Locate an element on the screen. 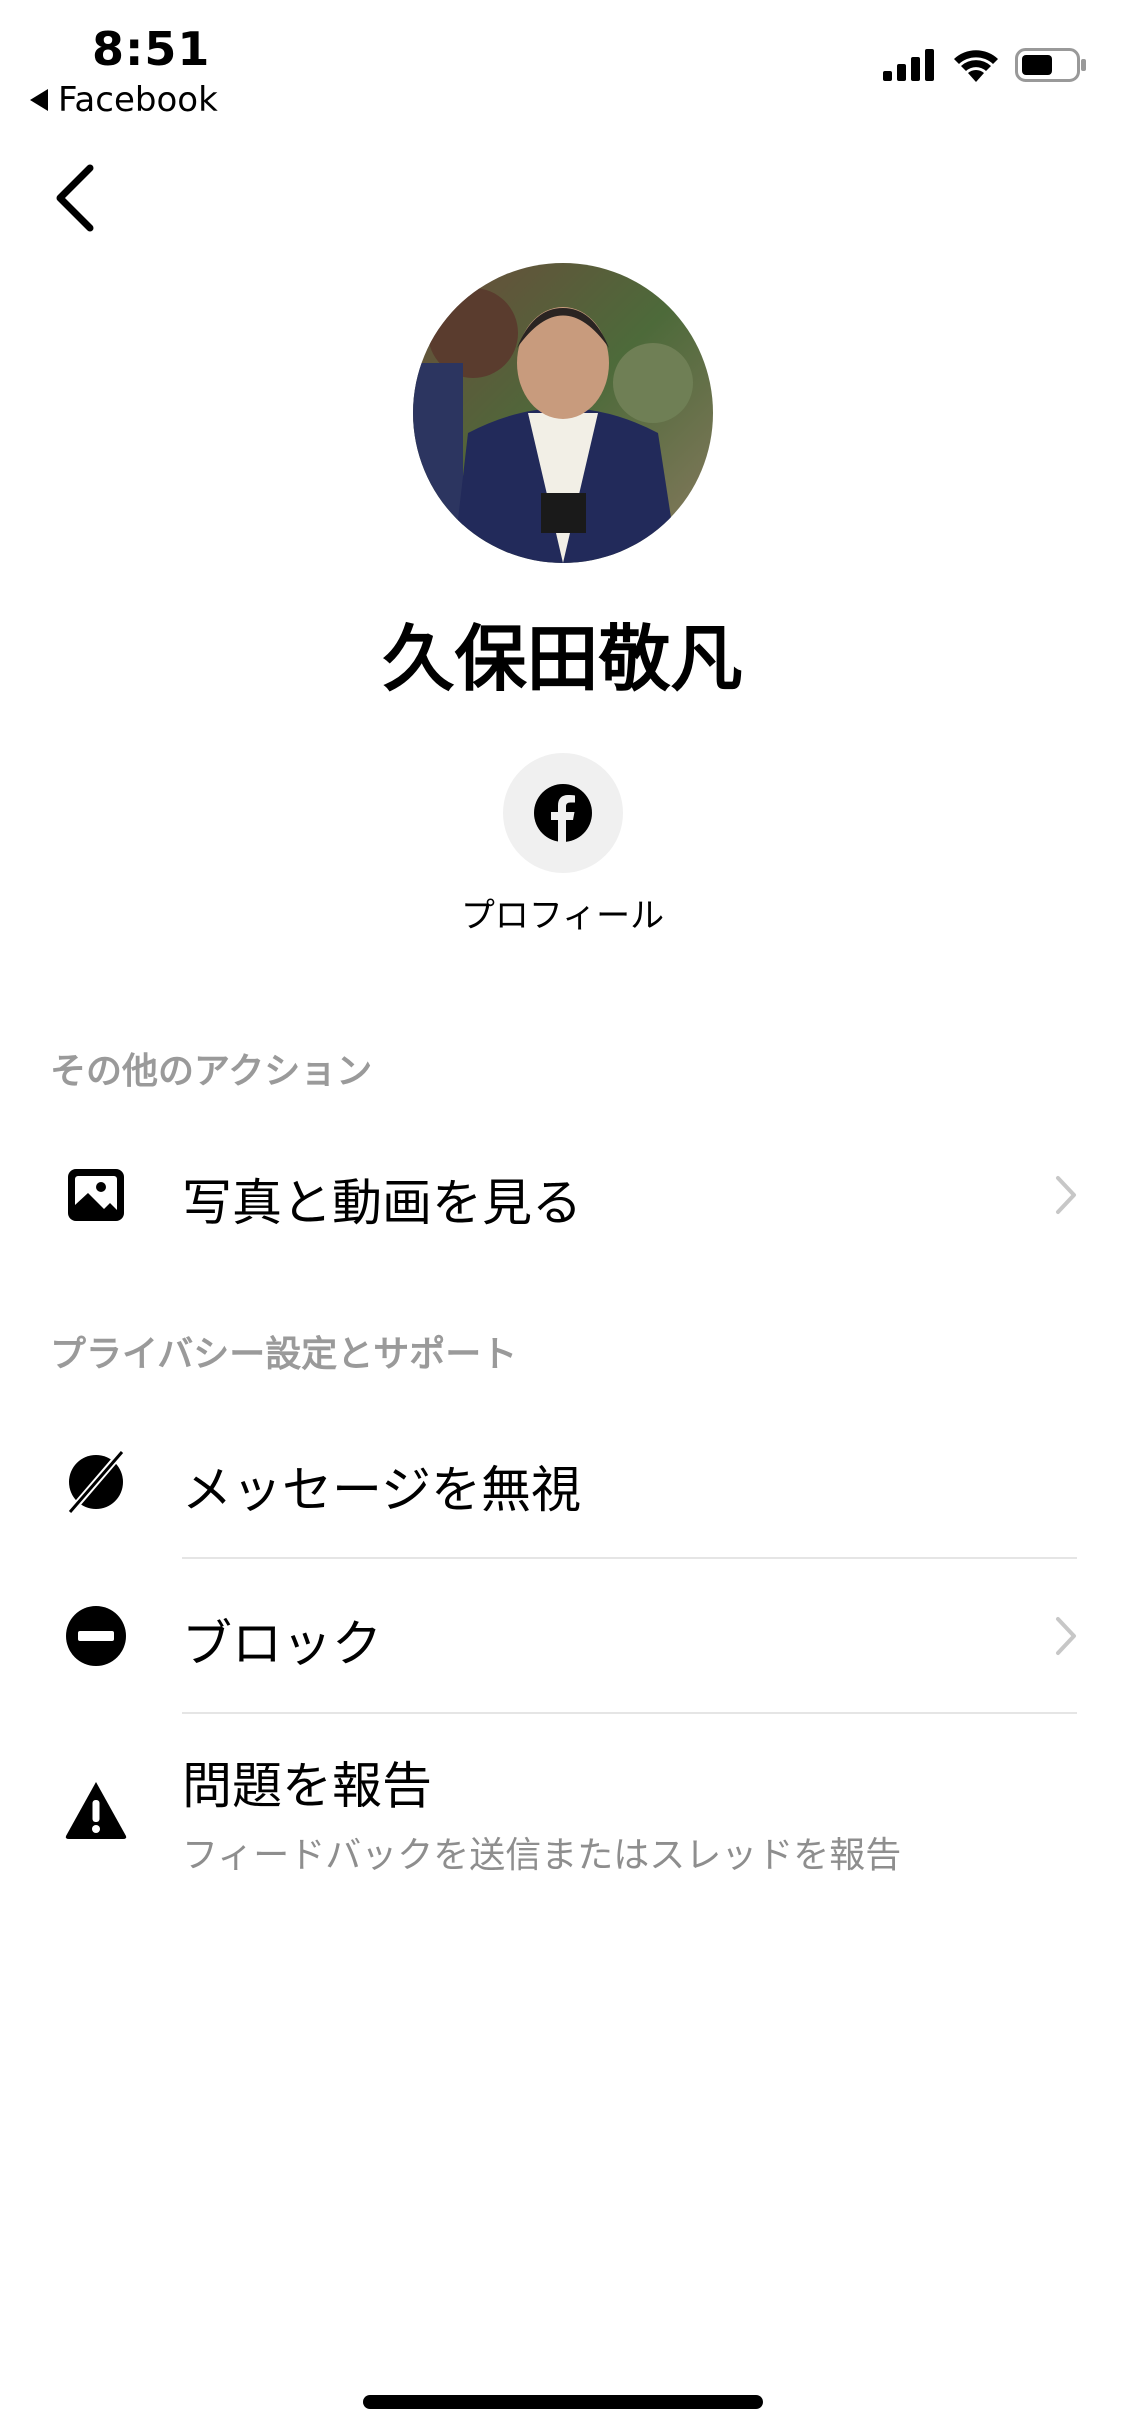 This screenshot has width=1125, height=2436. row-label: 写真と動画を見る is located at coordinates (382, 1203).